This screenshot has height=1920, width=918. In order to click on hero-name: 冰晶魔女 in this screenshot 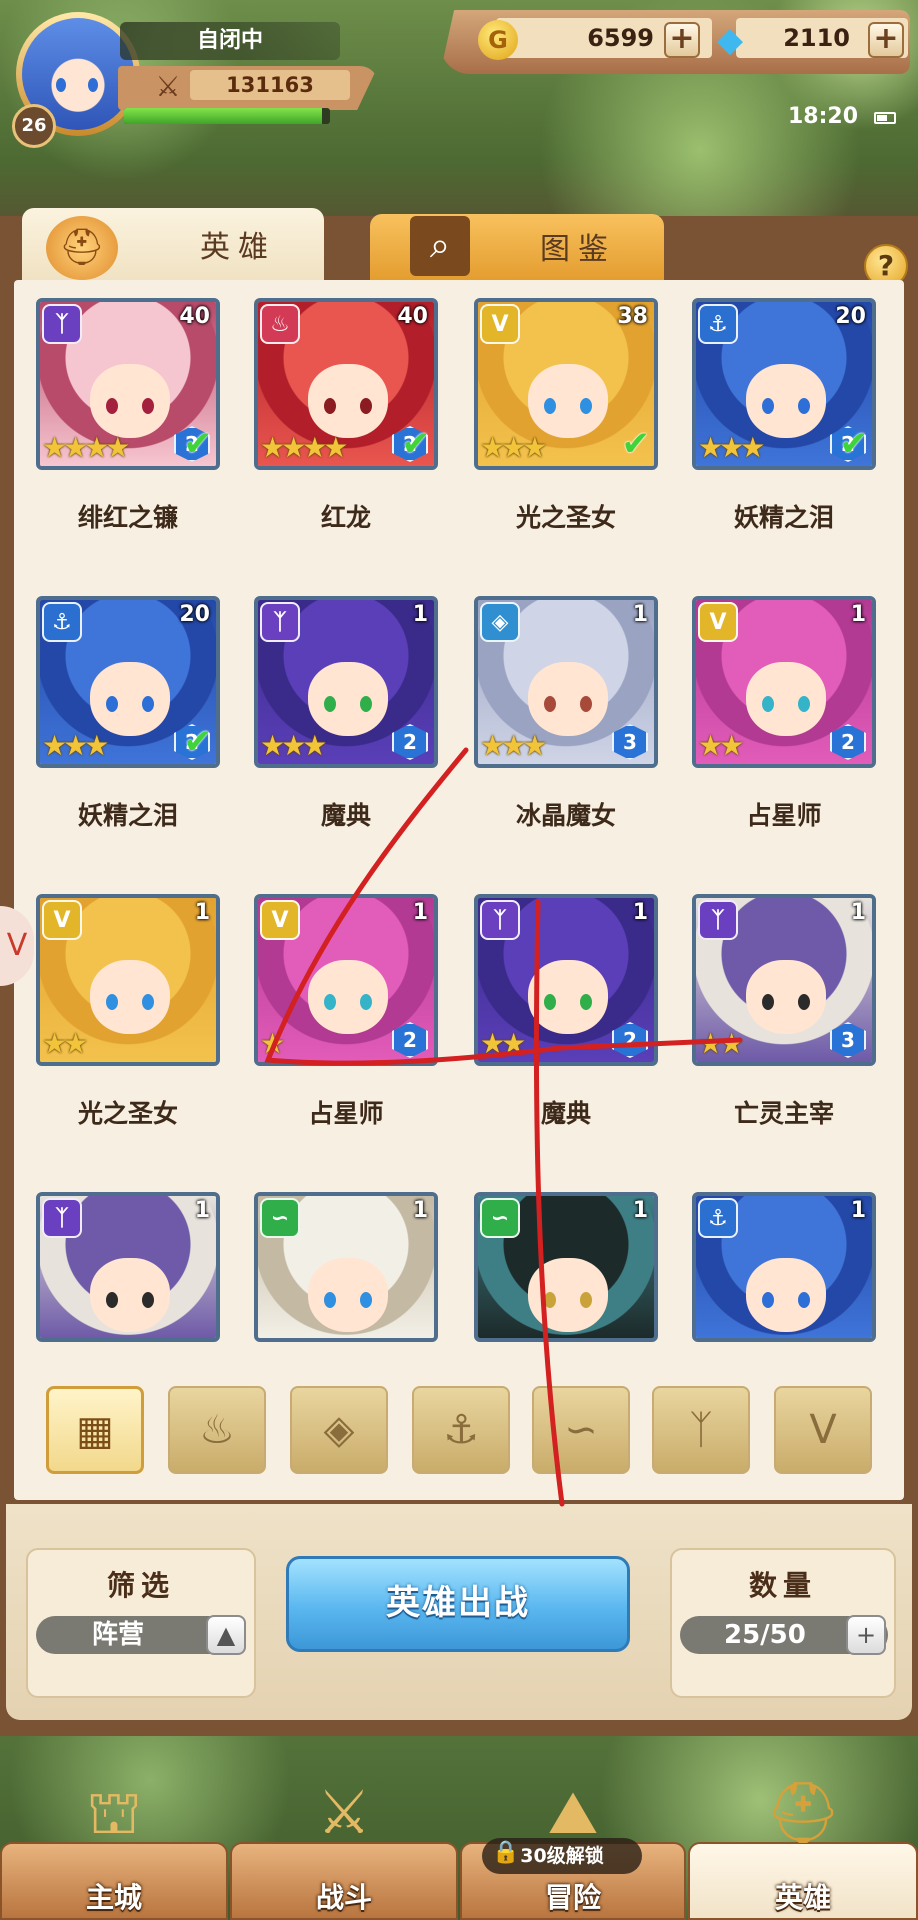, I will do `click(565, 815)`.